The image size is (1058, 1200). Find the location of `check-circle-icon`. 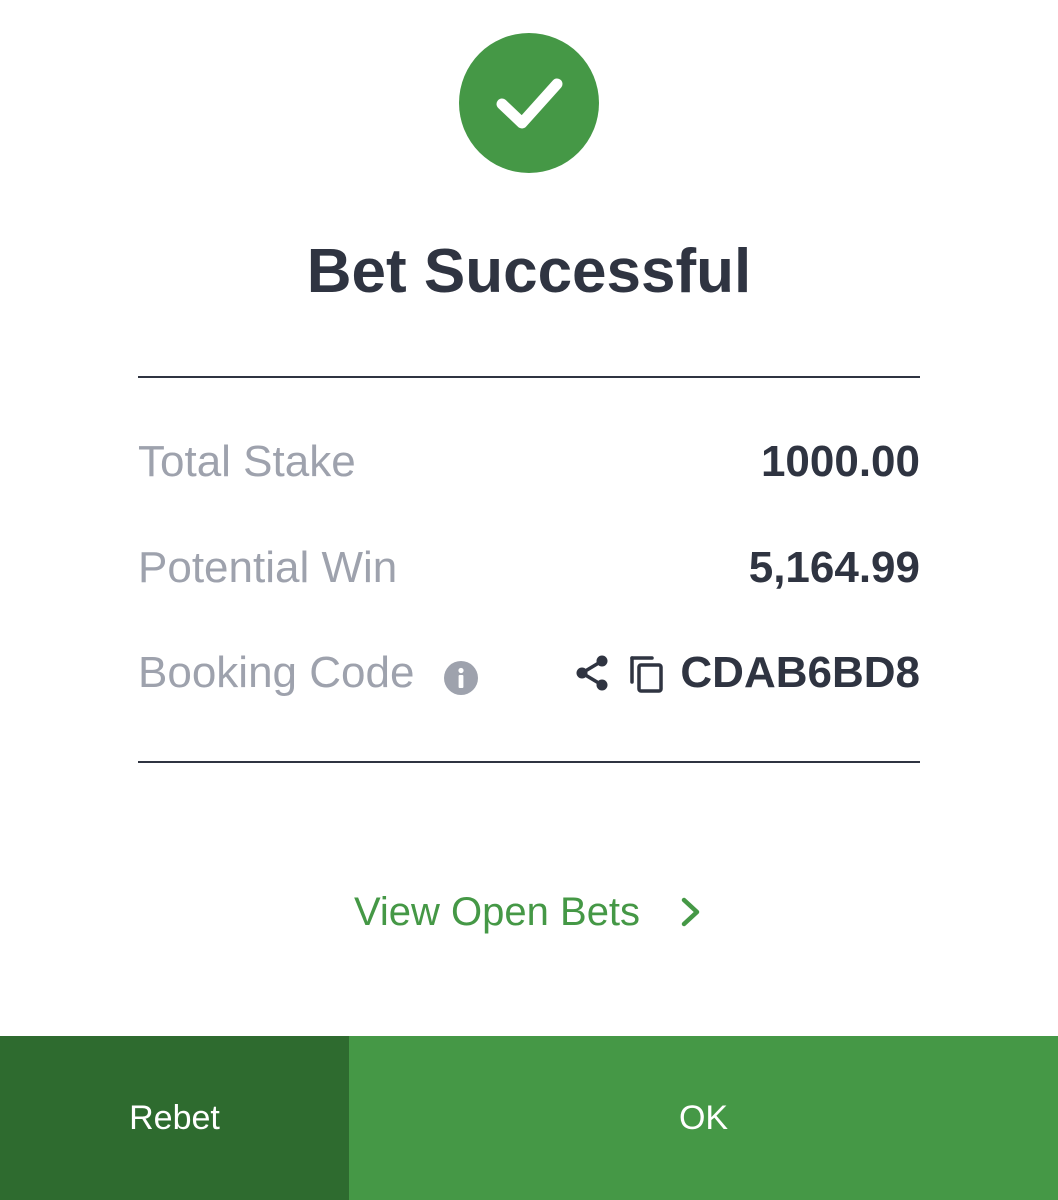

check-circle-icon is located at coordinates (529, 103).